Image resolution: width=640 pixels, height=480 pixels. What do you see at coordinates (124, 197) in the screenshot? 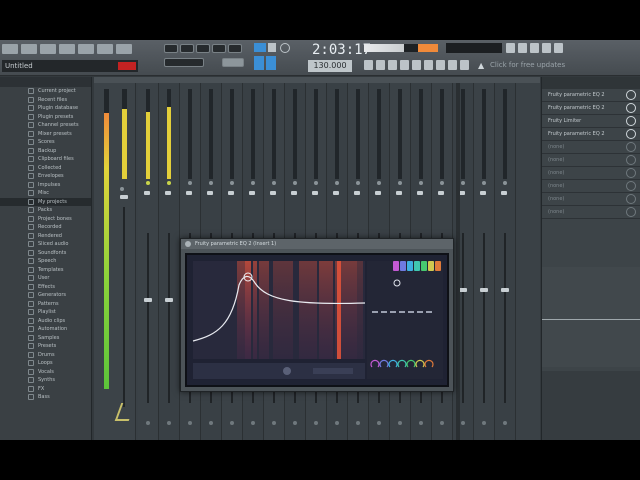
I see `master-fader` at bounding box center [124, 197].